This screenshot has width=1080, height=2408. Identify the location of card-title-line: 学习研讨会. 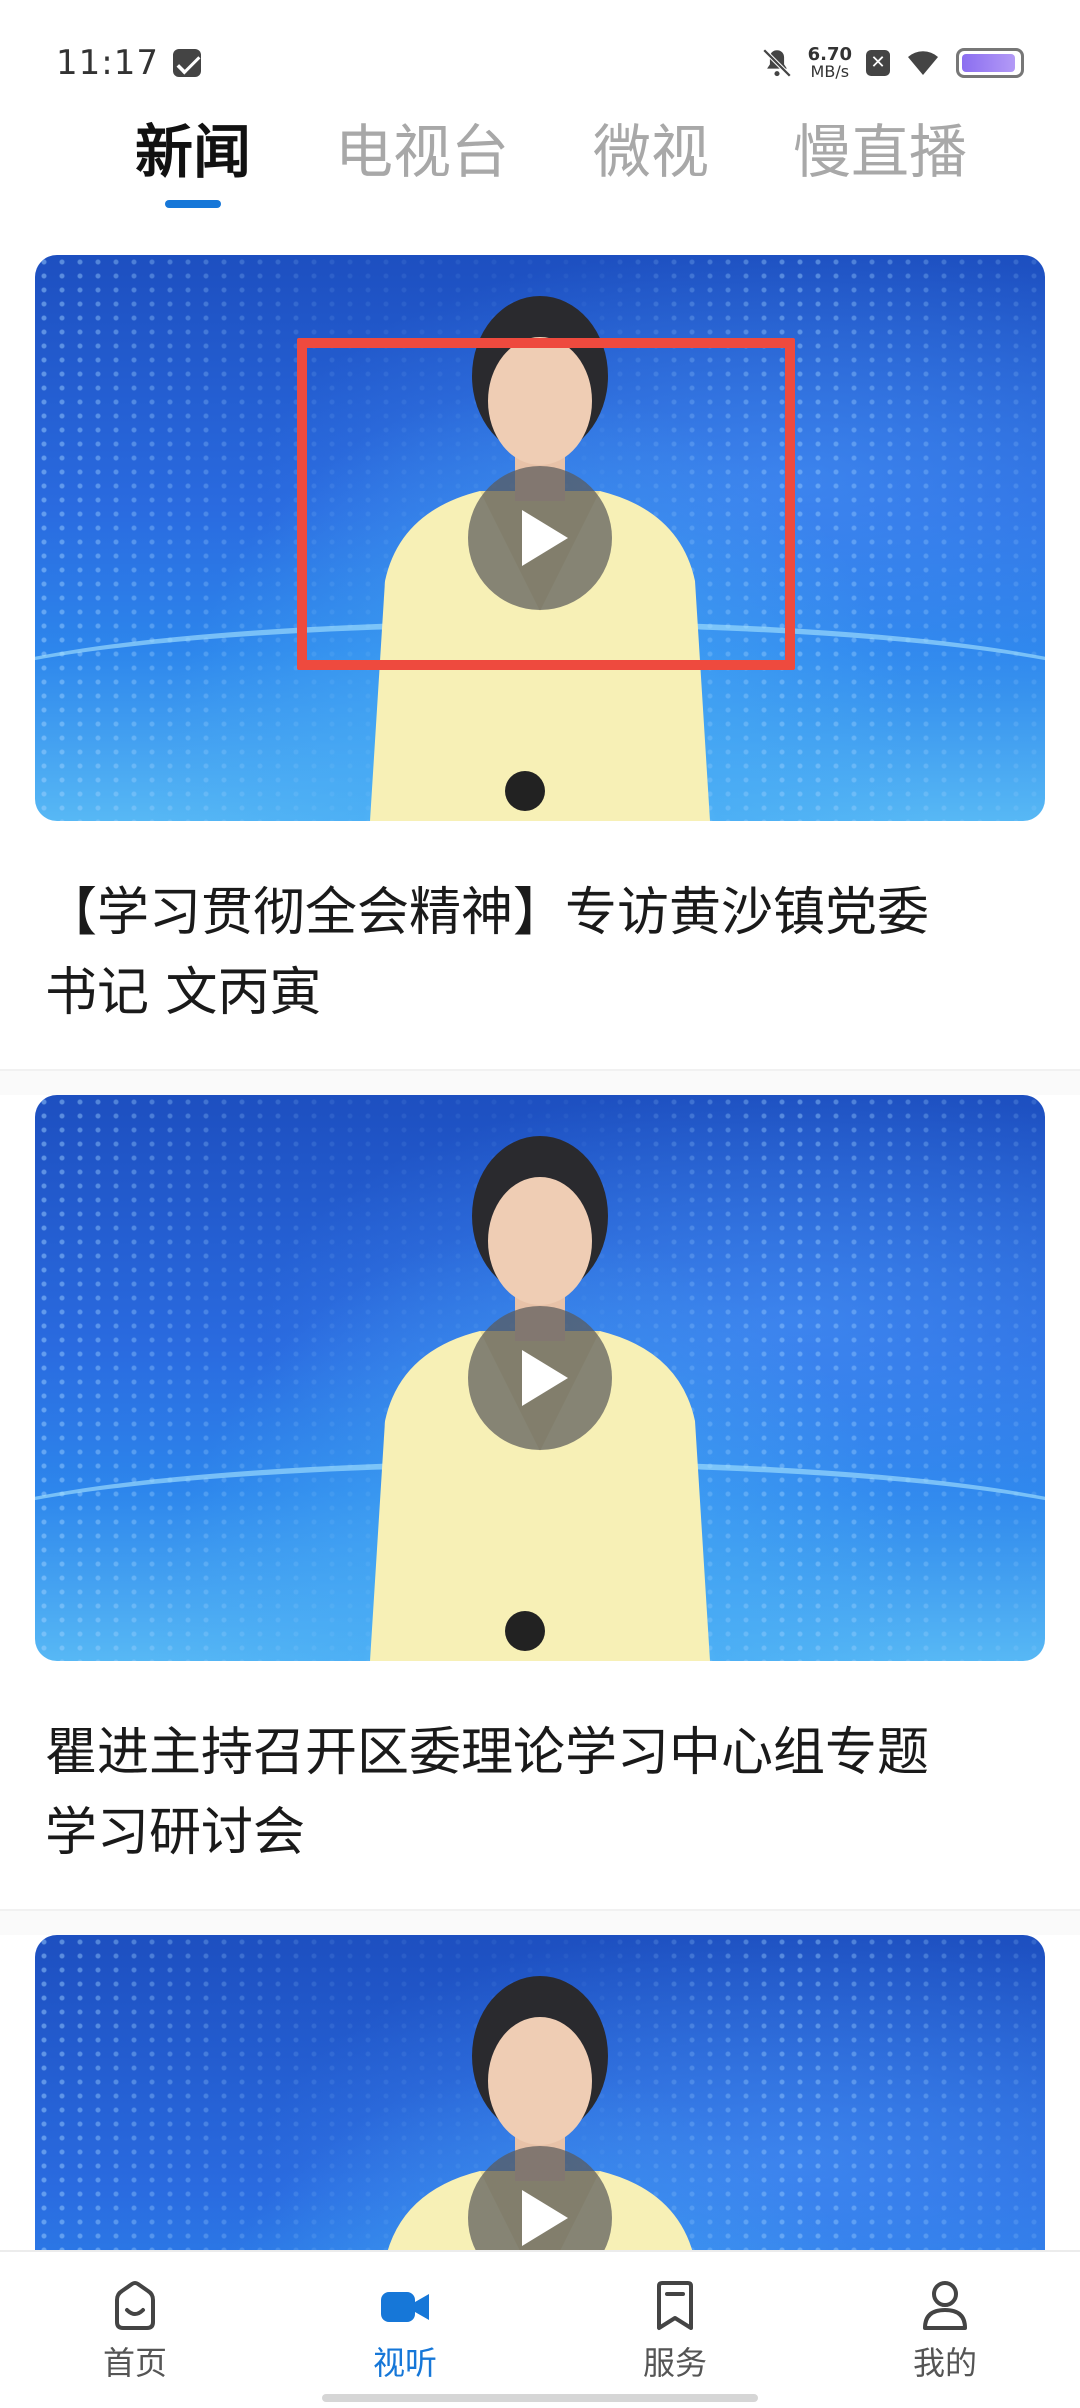
(175, 1833).